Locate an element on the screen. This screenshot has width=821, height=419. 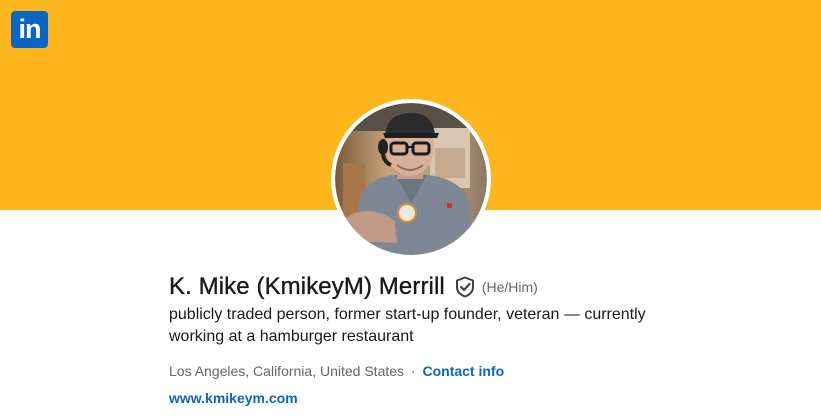
contact-info-link: Contact info is located at coordinates (463, 371).